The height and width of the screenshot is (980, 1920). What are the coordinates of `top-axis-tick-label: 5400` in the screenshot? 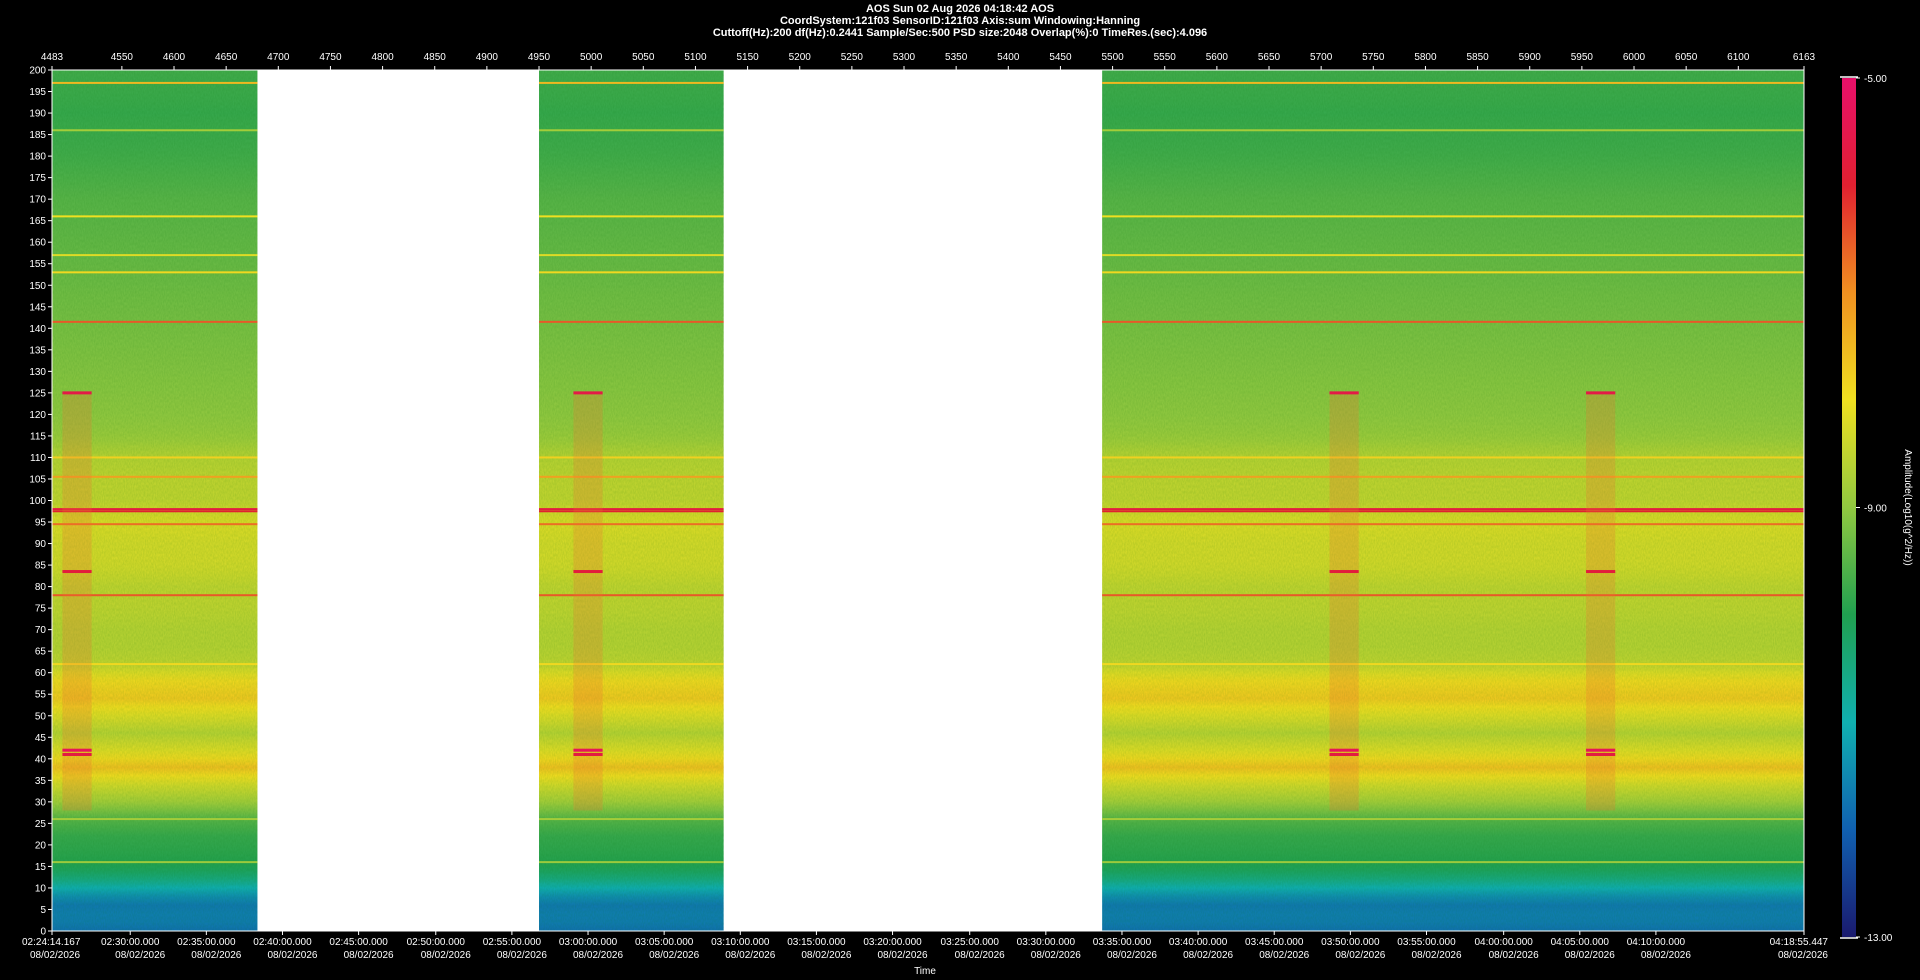 It's located at (1008, 57).